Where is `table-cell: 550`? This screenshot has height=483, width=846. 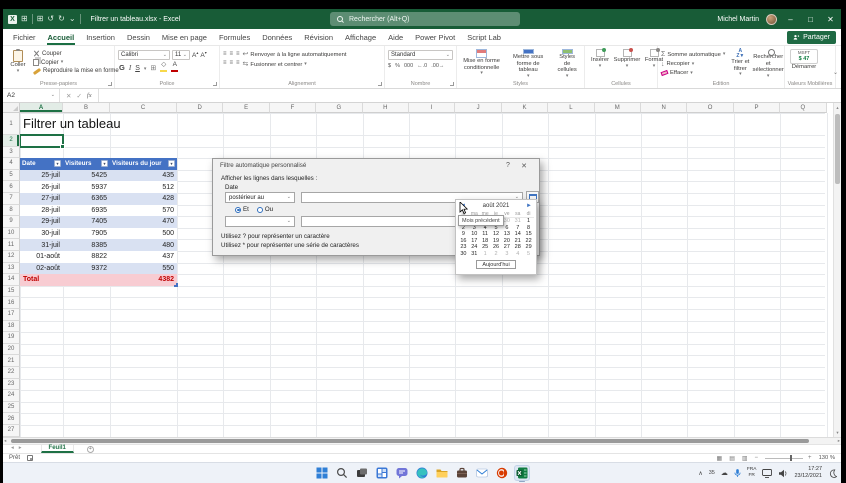 table-cell: 550 is located at coordinates (143, 268).